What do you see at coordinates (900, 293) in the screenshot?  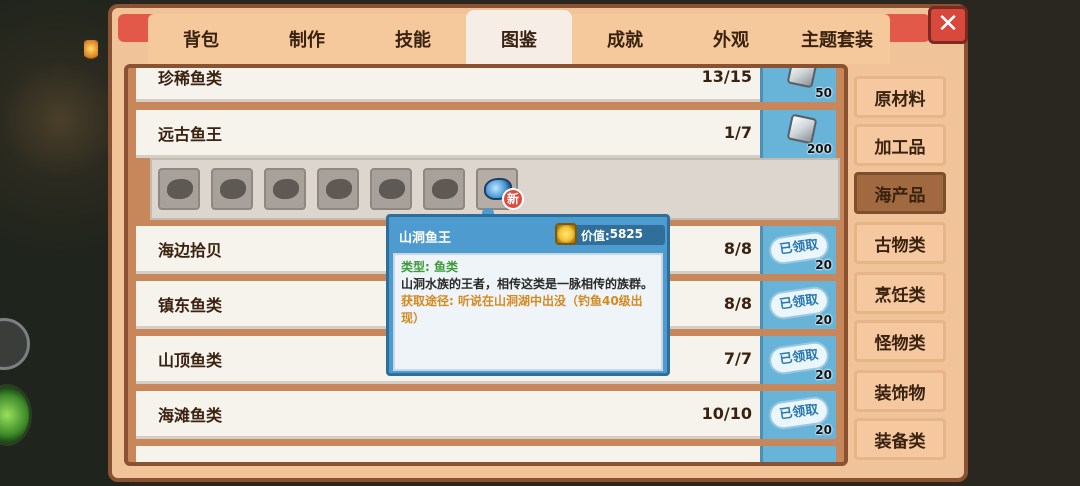 I see `category-cooking: 烹饪类` at bounding box center [900, 293].